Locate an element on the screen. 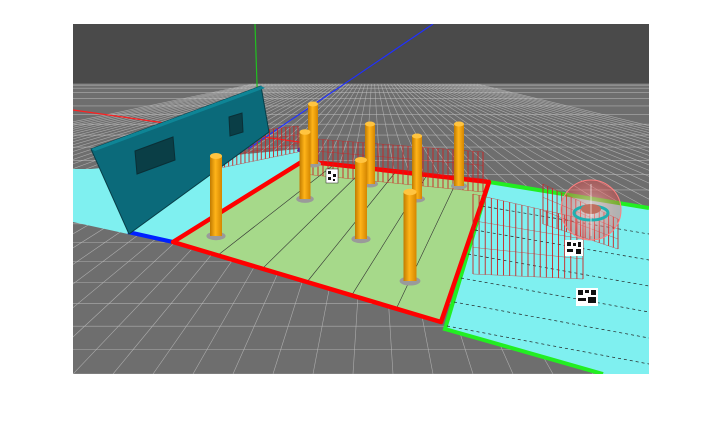 This screenshot has width=722, height=422. marker-box is located at coordinates (332, 176).